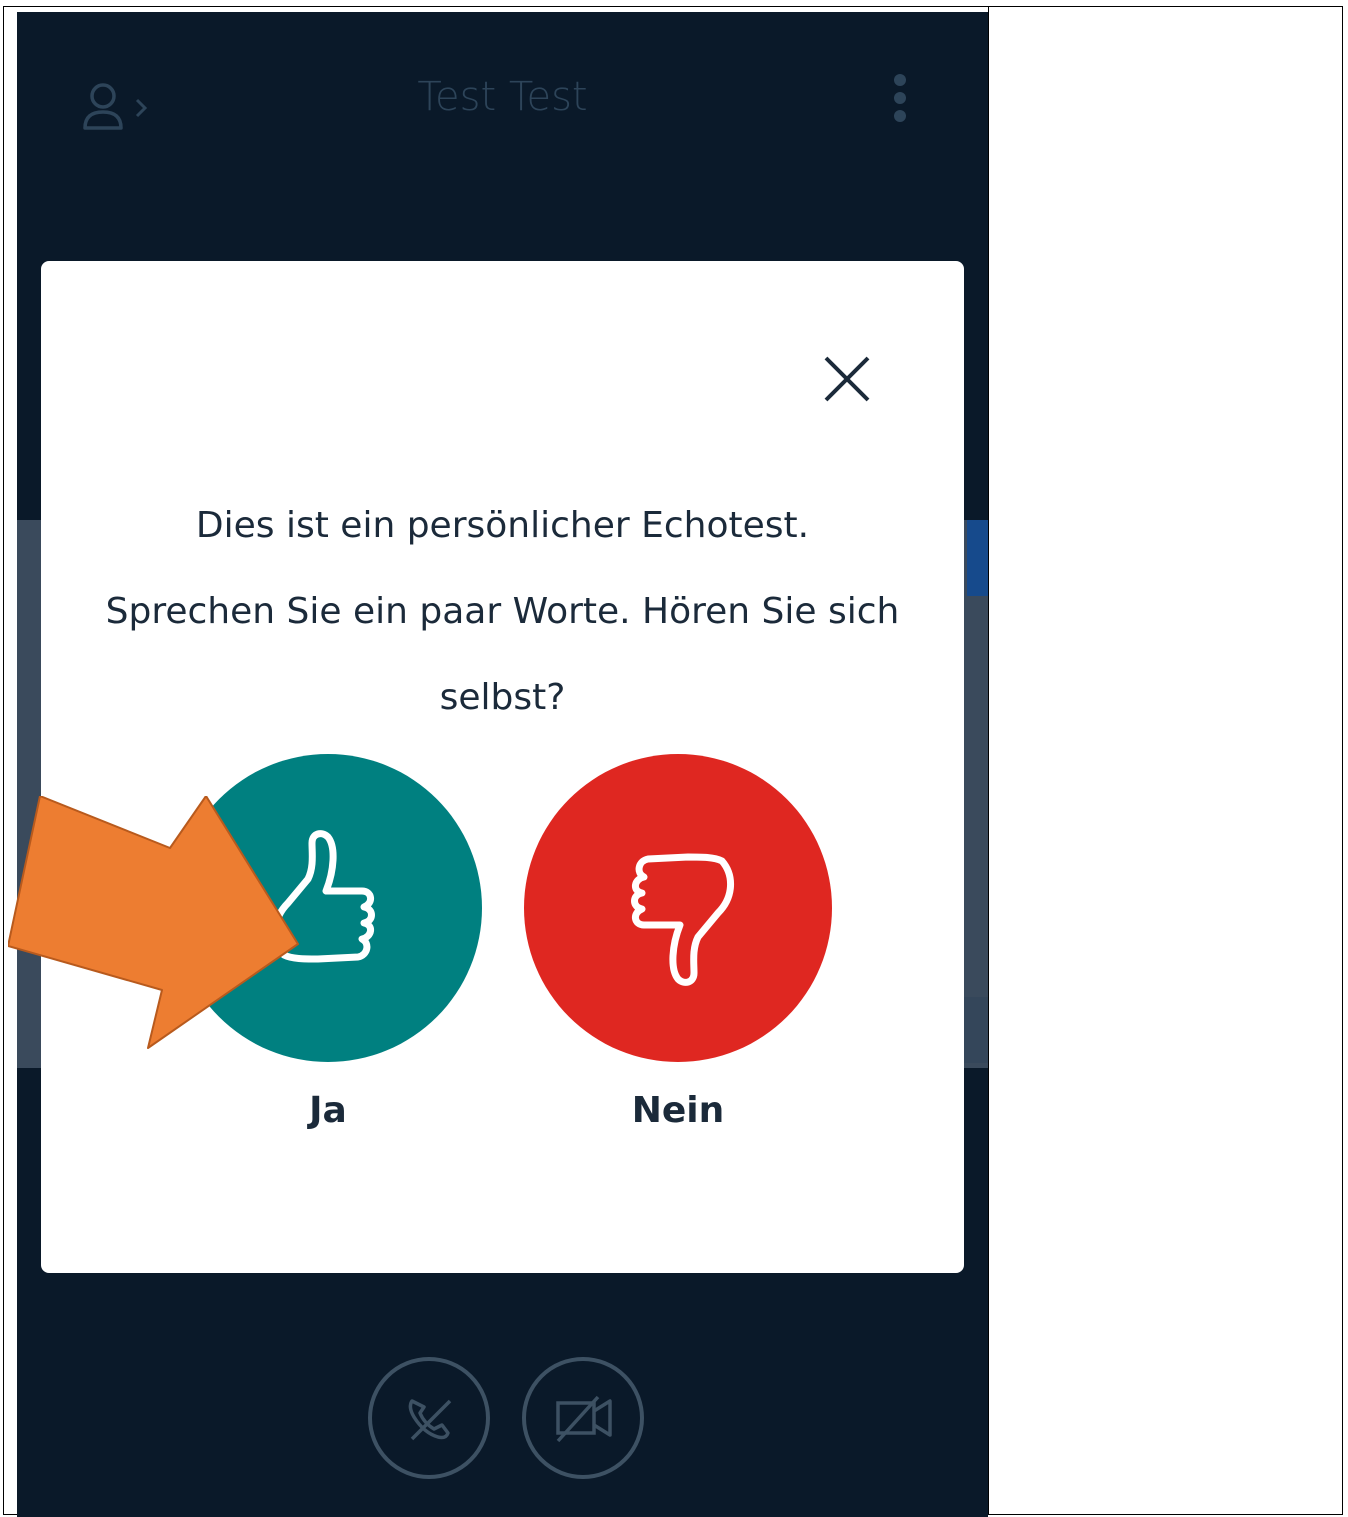  I want to click on video-off-icon, so click(584, 1419).